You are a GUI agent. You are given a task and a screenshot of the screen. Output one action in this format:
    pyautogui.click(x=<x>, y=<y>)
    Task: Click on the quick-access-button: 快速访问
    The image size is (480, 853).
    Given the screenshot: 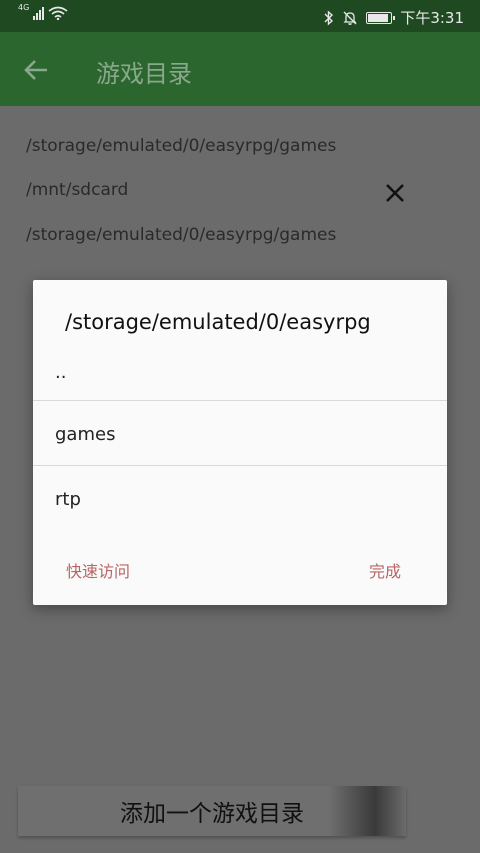 What is the action you would take?
    pyautogui.click(x=98, y=570)
    